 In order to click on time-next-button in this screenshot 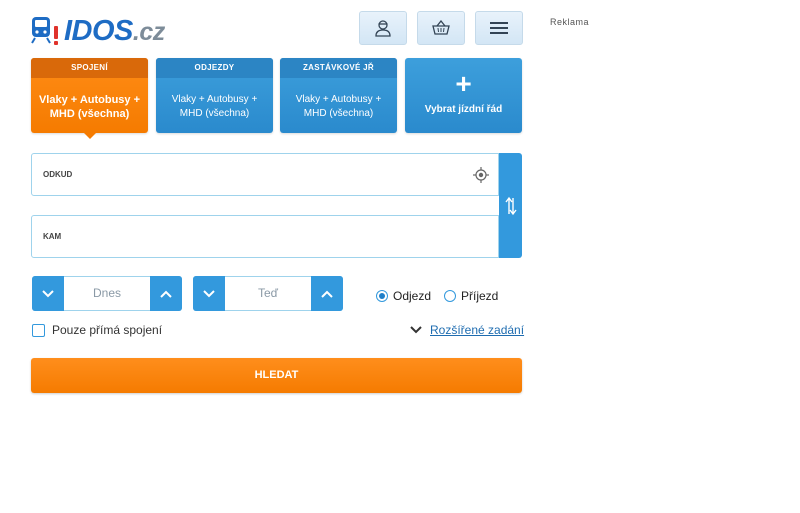, I will do `click(327, 293)`.